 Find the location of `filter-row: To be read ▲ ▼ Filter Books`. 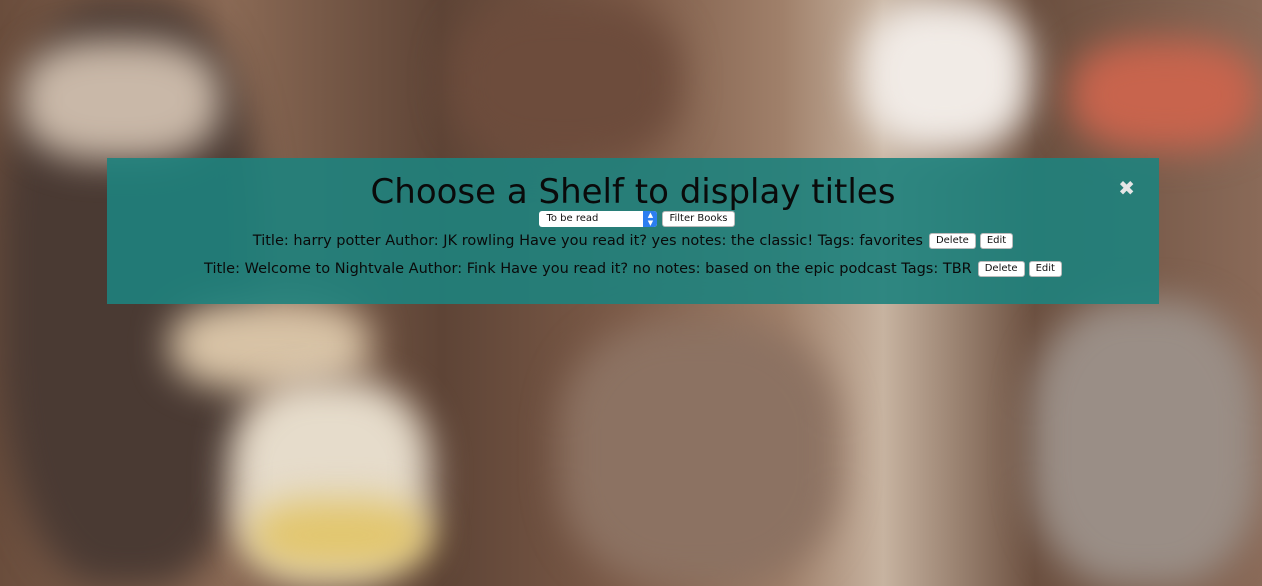

filter-row: To be read ▲ ▼ Filter Books is located at coordinates (633, 219).